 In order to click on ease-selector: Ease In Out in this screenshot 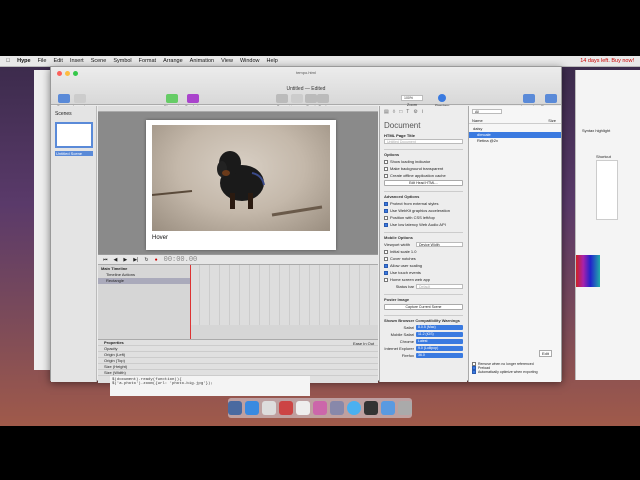, I will do `click(363, 343)`.